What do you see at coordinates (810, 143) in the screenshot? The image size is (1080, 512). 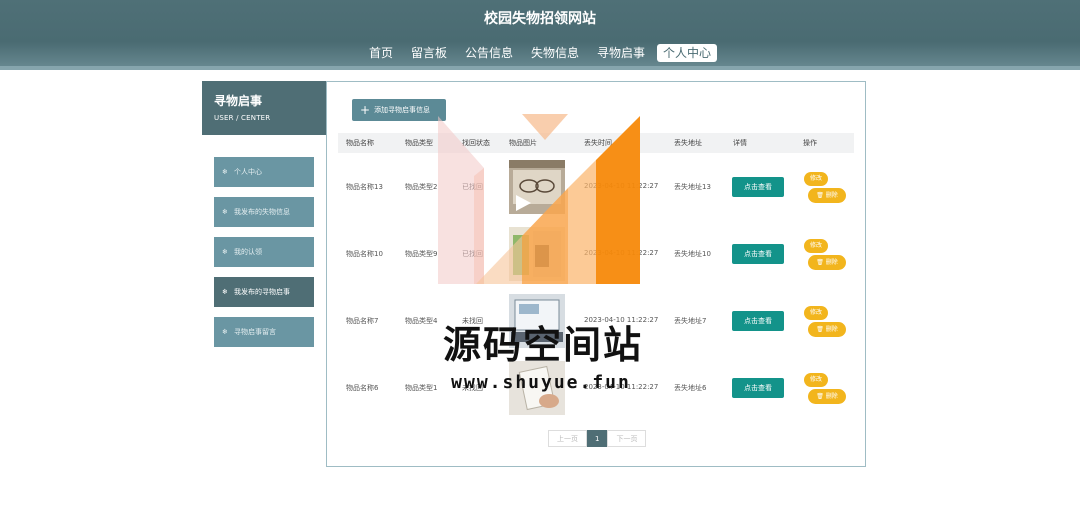 I see `th-actions: 操作` at bounding box center [810, 143].